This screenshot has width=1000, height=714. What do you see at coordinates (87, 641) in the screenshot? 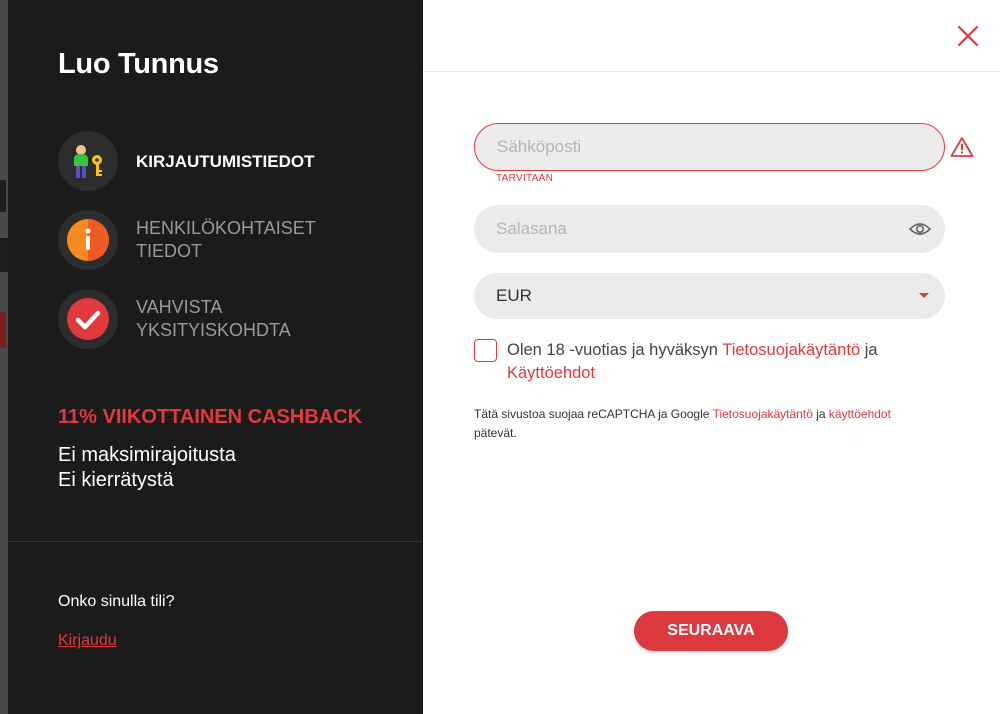
I see `login-link: Kirjaudu` at bounding box center [87, 641].